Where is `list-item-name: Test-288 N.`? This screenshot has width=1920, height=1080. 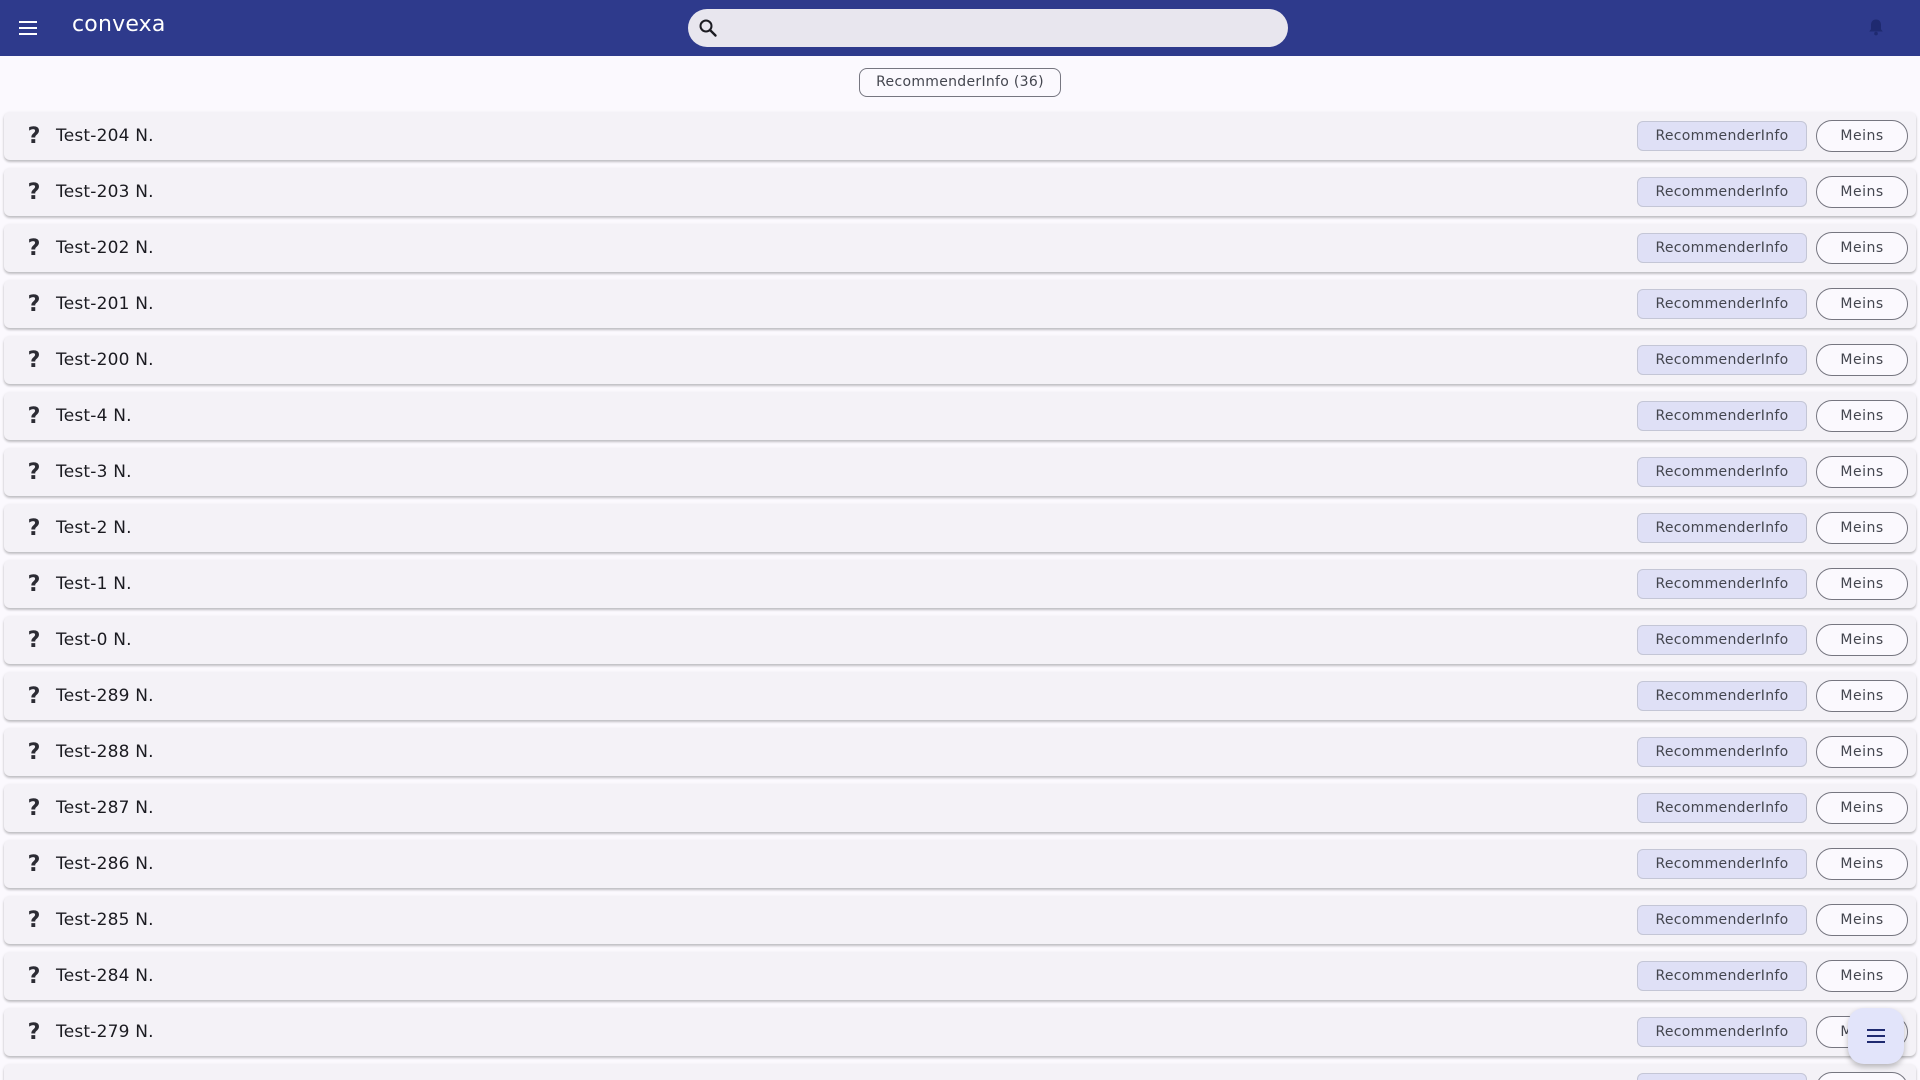
list-item-name: Test-288 N. is located at coordinates (105, 752).